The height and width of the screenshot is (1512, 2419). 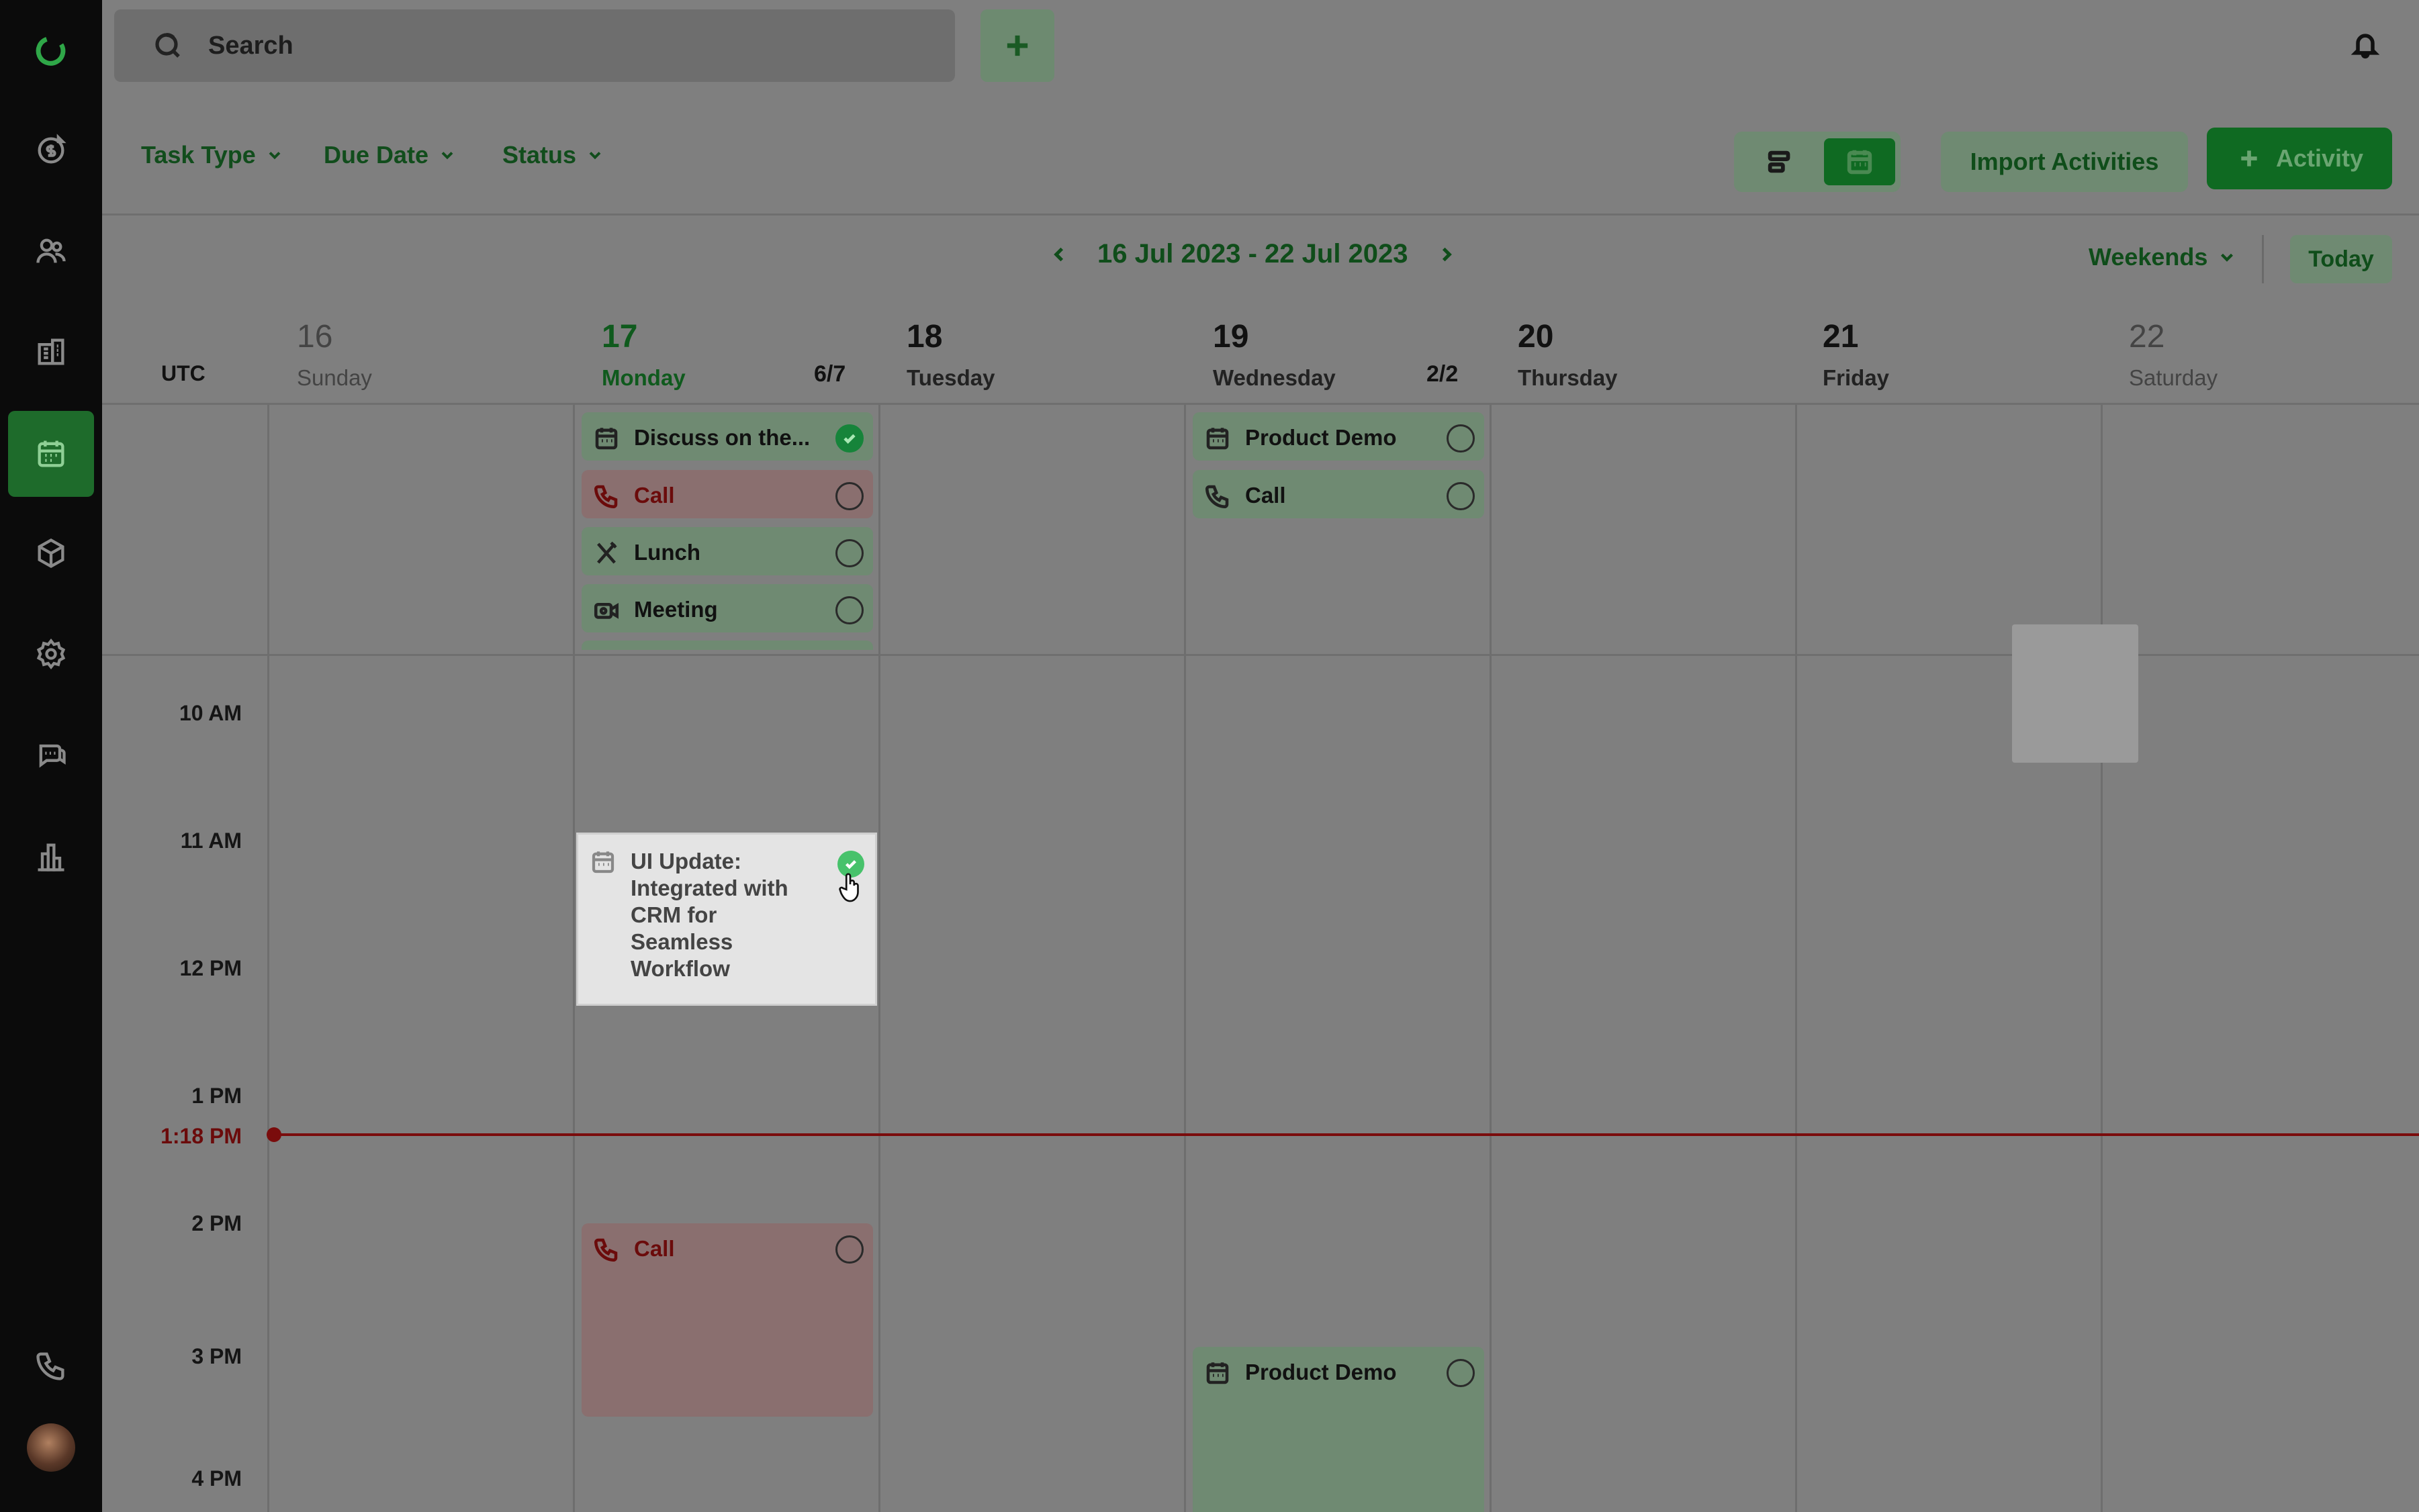 I want to click on more-events-hint, so click(x=727, y=645).